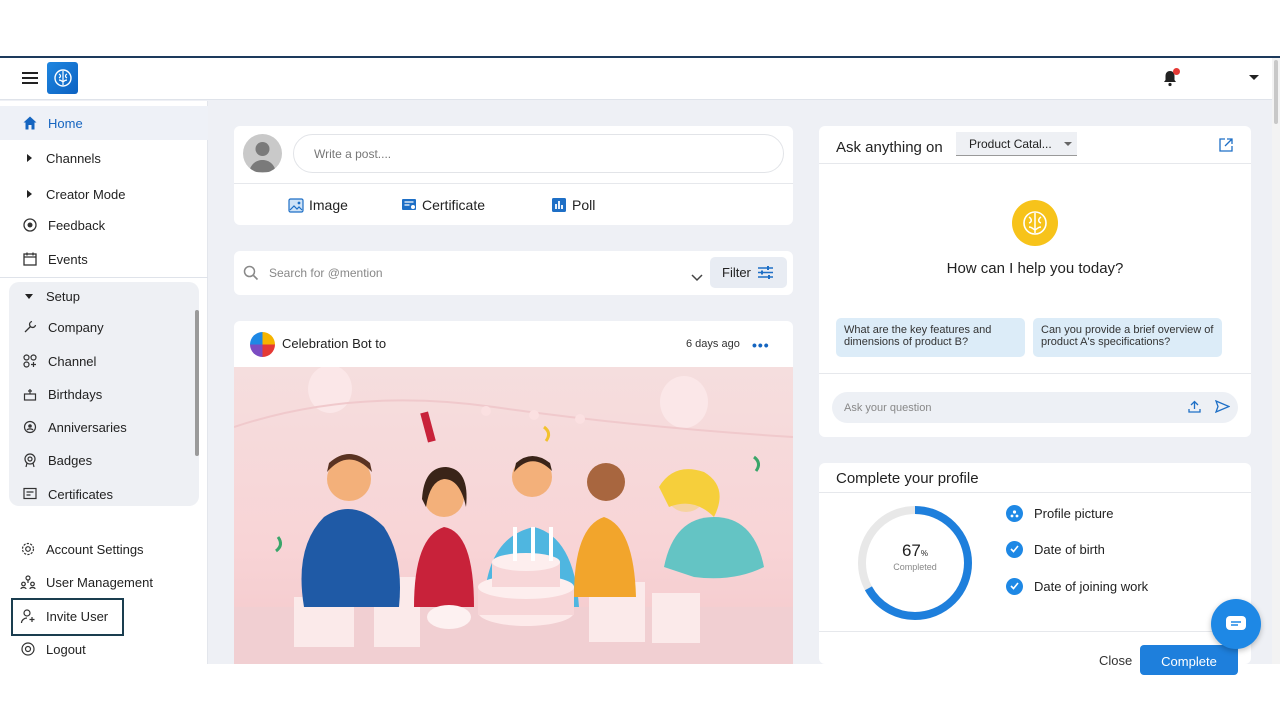 The width and height of the screenshot is (1280, 720). What do you see at coordinates (104, 158) in the screenshot?
I see `sidebar-item-channels: Channels` at bounding box center [104, 158].